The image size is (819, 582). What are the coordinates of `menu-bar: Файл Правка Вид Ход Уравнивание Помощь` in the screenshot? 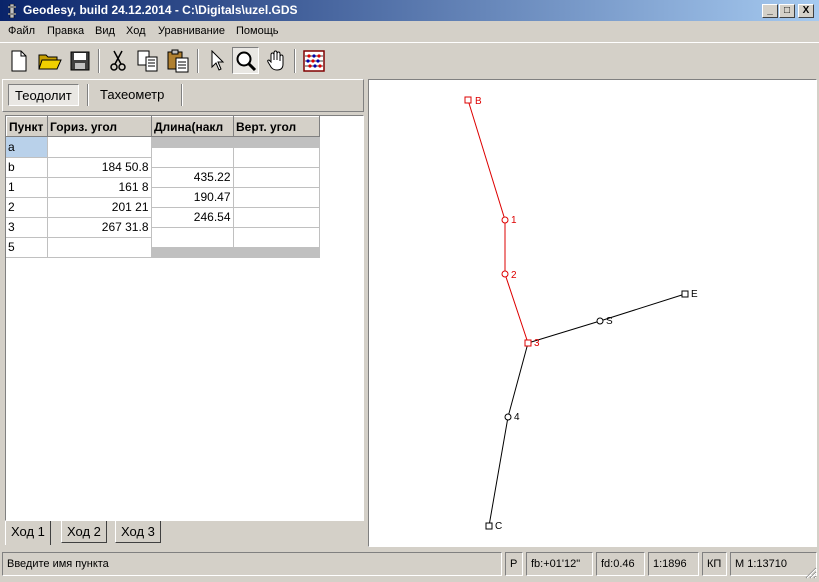 It's located at (409, 31).